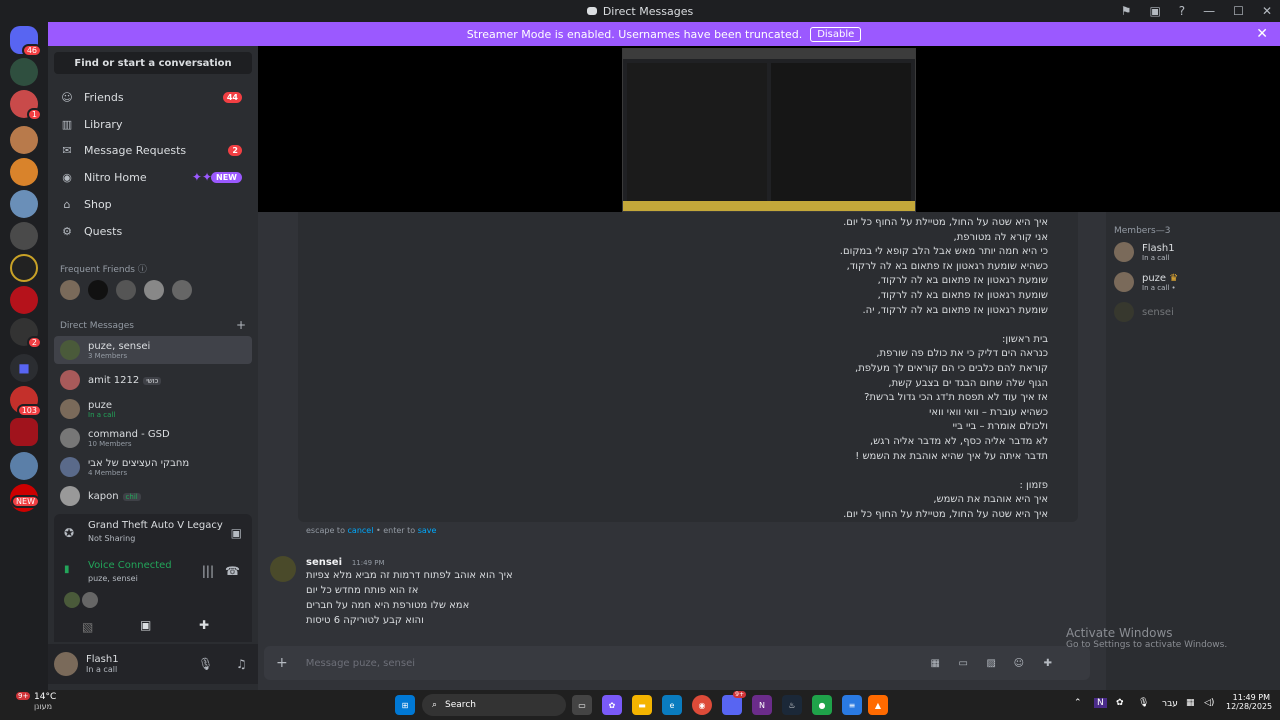 Image resolution: width=1280 pixels, height=720 pixels. What do you see at coordinates (822, 705) in the screenshot?
I see `app-icon: ●` at bounding box center [822, 705].